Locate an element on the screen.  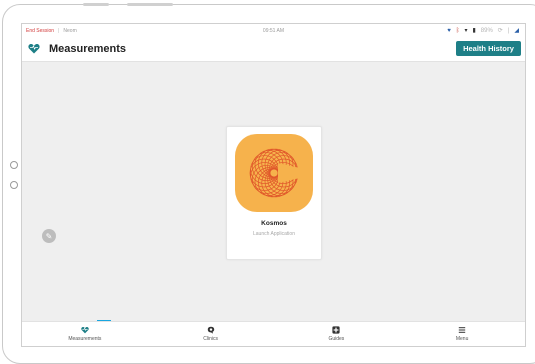
spiral-notch is located at coordinates (291, 173).